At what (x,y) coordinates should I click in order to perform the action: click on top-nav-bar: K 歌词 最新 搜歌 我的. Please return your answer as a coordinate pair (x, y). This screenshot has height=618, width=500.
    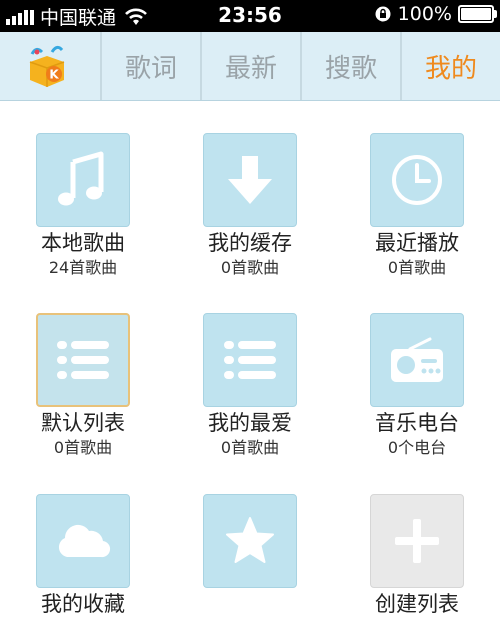
    Looking at the image, I should click on (250, 66).